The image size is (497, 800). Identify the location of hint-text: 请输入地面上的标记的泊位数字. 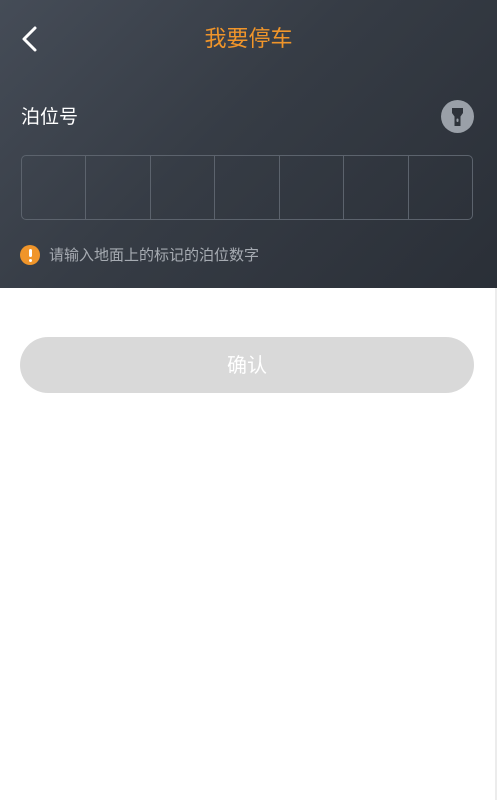
(154, 255).